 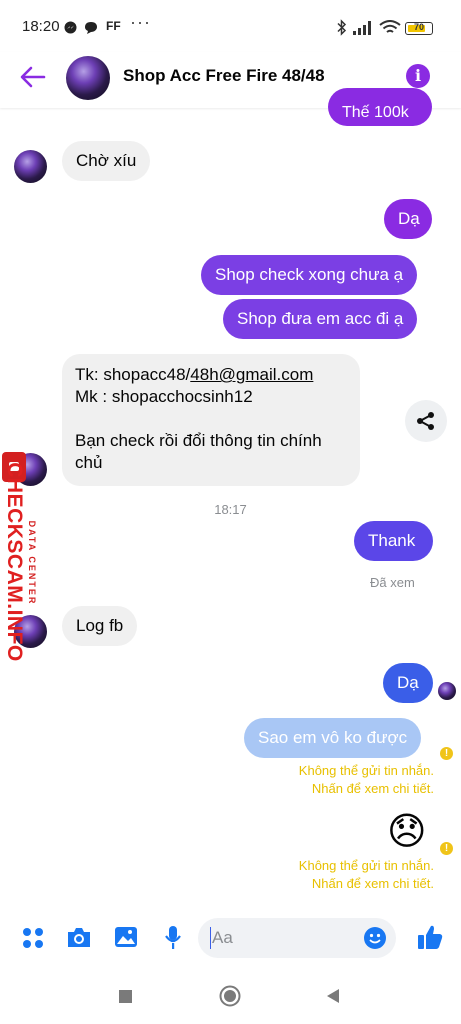 I want to click on messenger-icon, so click(x=70, y=27).